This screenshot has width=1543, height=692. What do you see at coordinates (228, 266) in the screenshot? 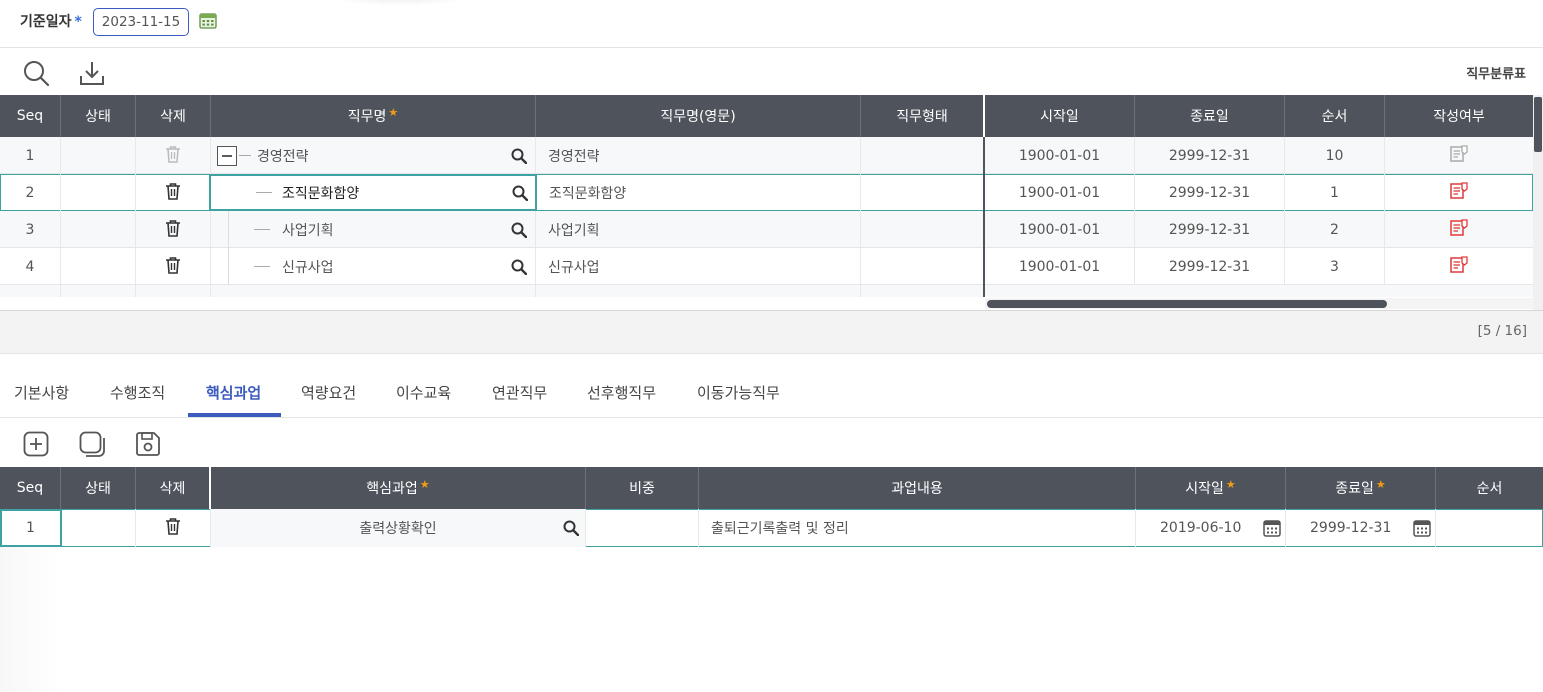
I see `tree-guide` at bounding box center [228, 266].